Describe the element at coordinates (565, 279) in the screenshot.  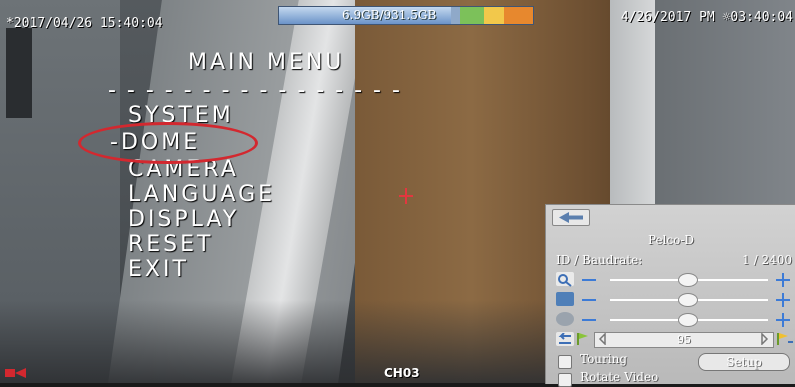
I see `zoom-icon` at that location.